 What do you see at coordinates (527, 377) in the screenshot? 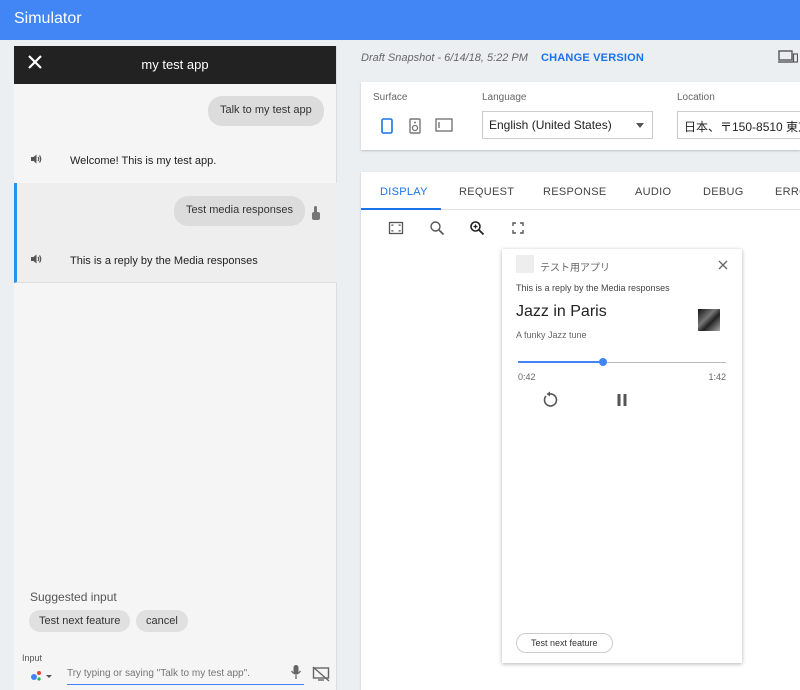
I see `time-elapsed: 0:42` at bounding box center [527, 377].